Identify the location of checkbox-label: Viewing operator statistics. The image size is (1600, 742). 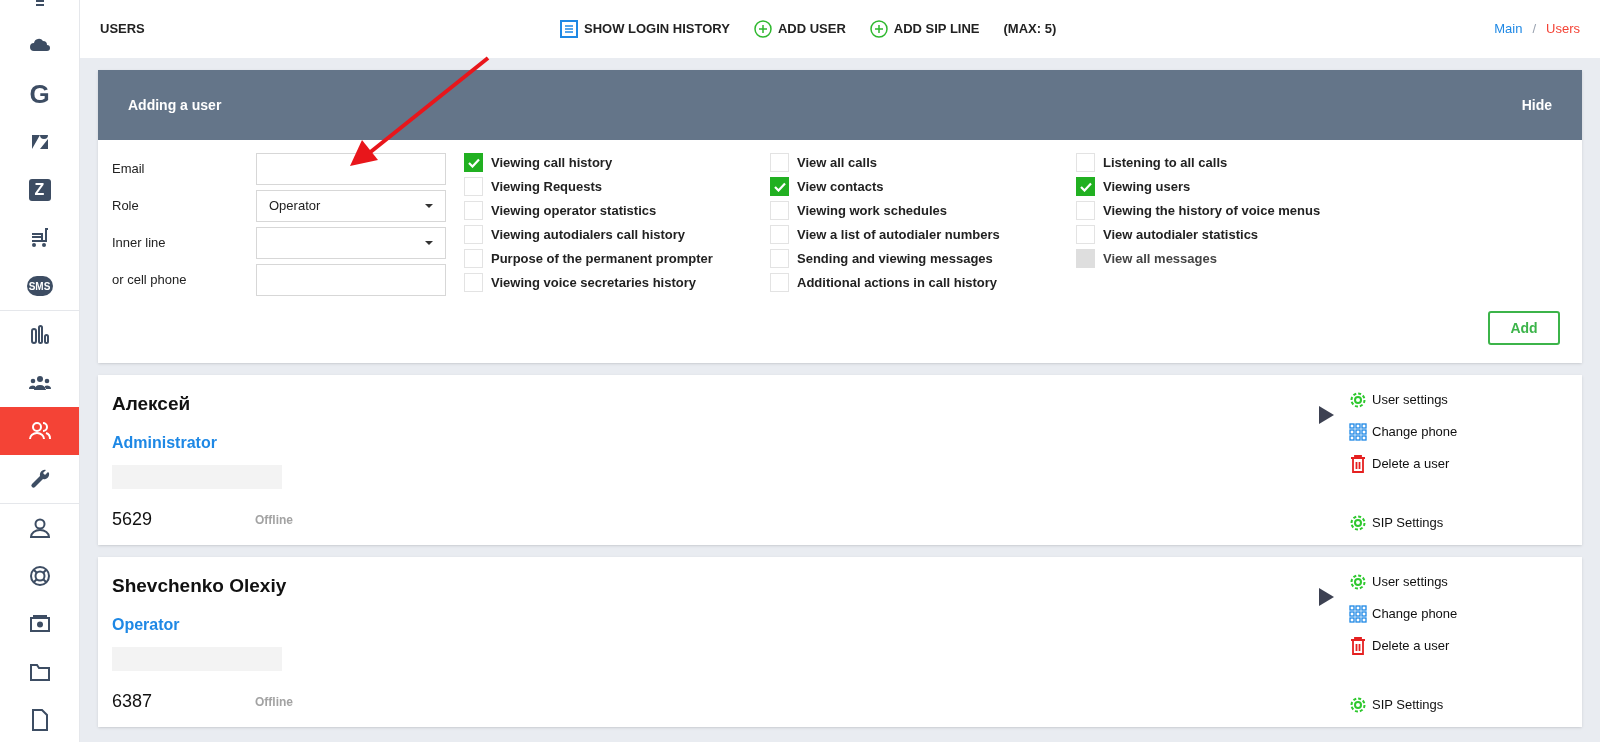
(574, 210).